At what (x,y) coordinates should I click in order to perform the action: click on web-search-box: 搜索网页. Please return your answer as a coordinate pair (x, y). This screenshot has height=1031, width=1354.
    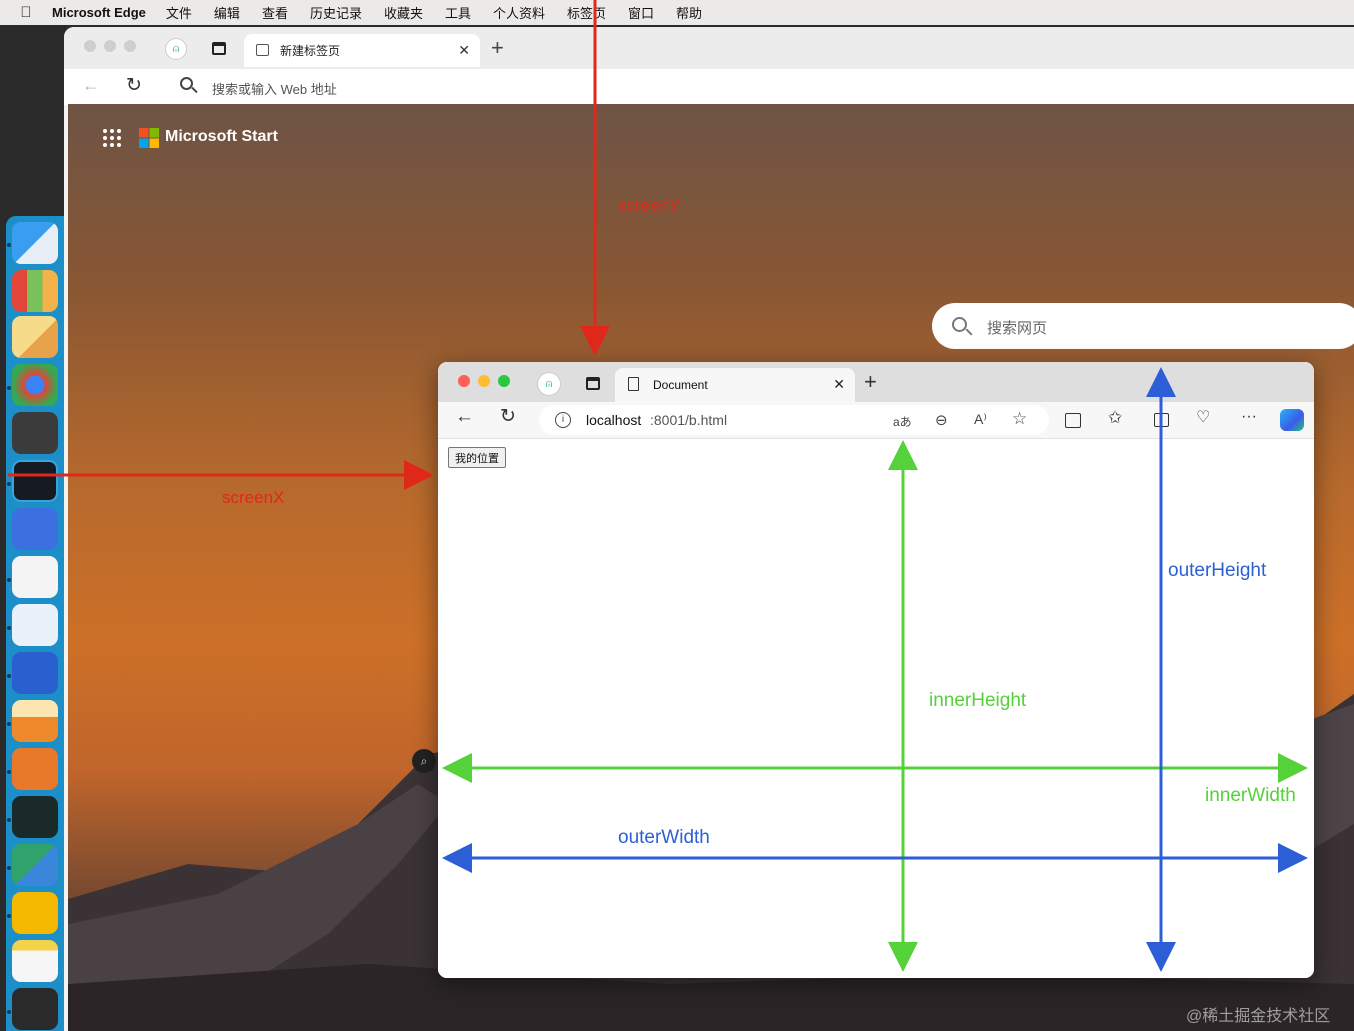
    Looking at the image, I should click on (1143, 326).